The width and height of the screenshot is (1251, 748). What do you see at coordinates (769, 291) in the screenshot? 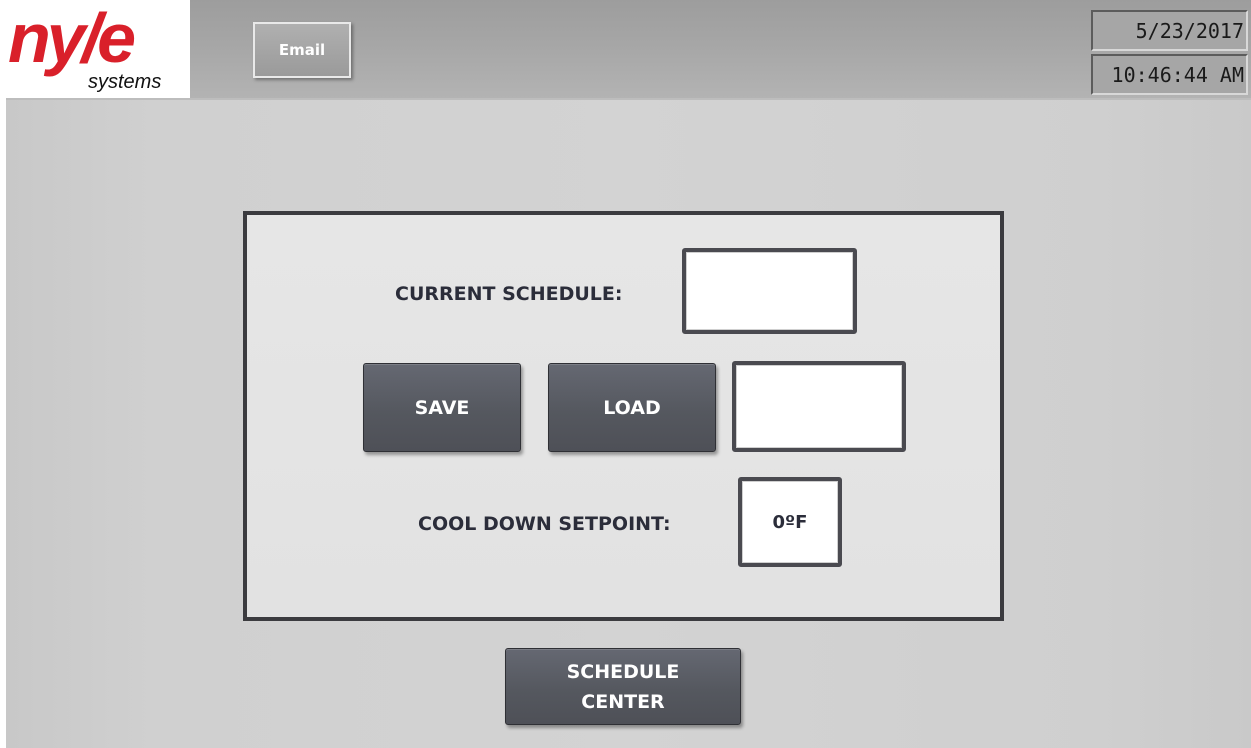
I see `current-schedule-field` at bounding box center [769, 291].